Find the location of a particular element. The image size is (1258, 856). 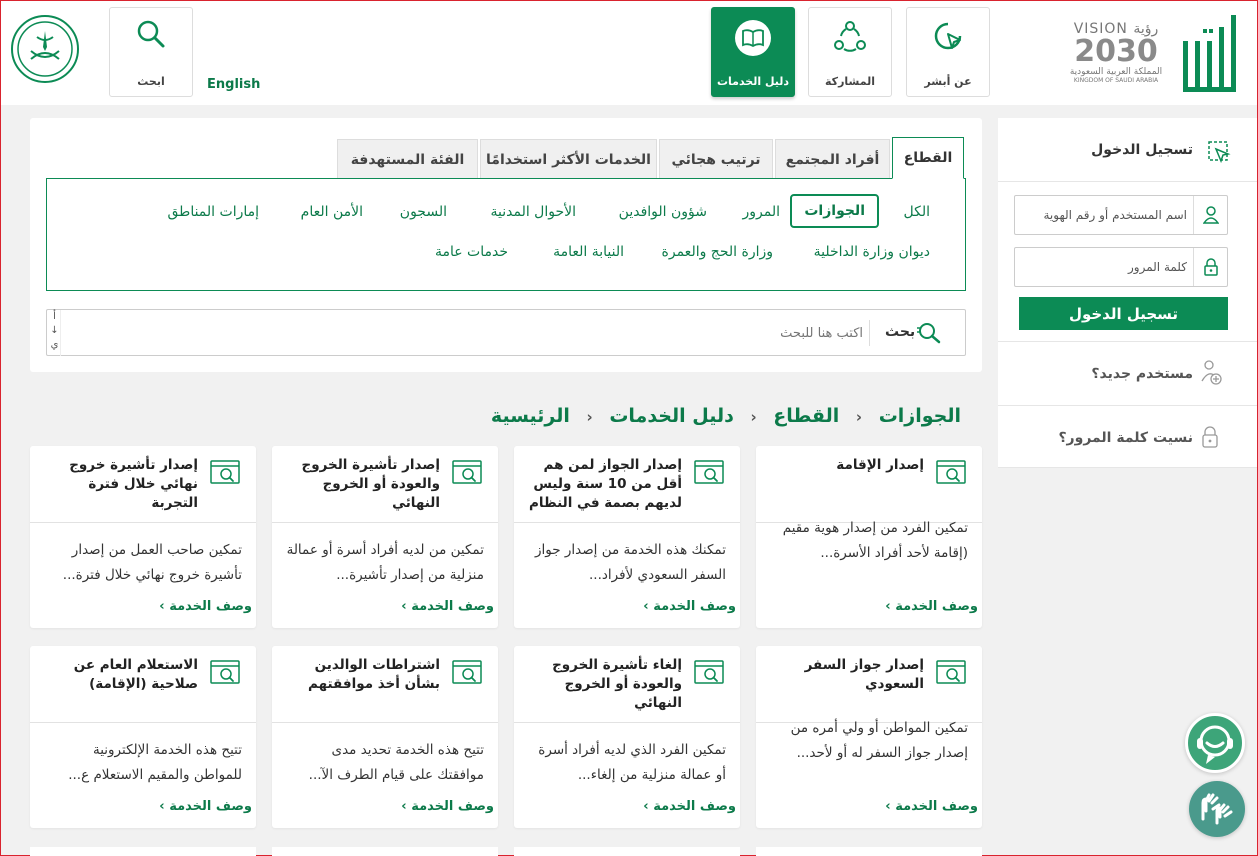

breadcrumb-home: الرئيسية is located at coordinates (530, 416).